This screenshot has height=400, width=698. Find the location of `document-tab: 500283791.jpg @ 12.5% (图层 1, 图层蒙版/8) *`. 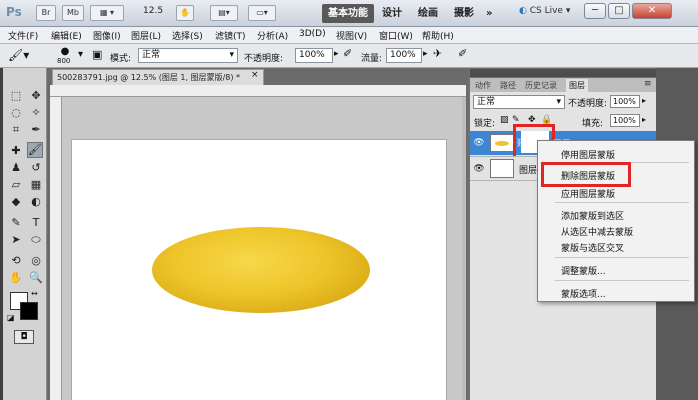

document-tab: 500283791.jpg @ 12.5% (图层 1, 图层蒙版/8) * is located at coordinates (158, 77).